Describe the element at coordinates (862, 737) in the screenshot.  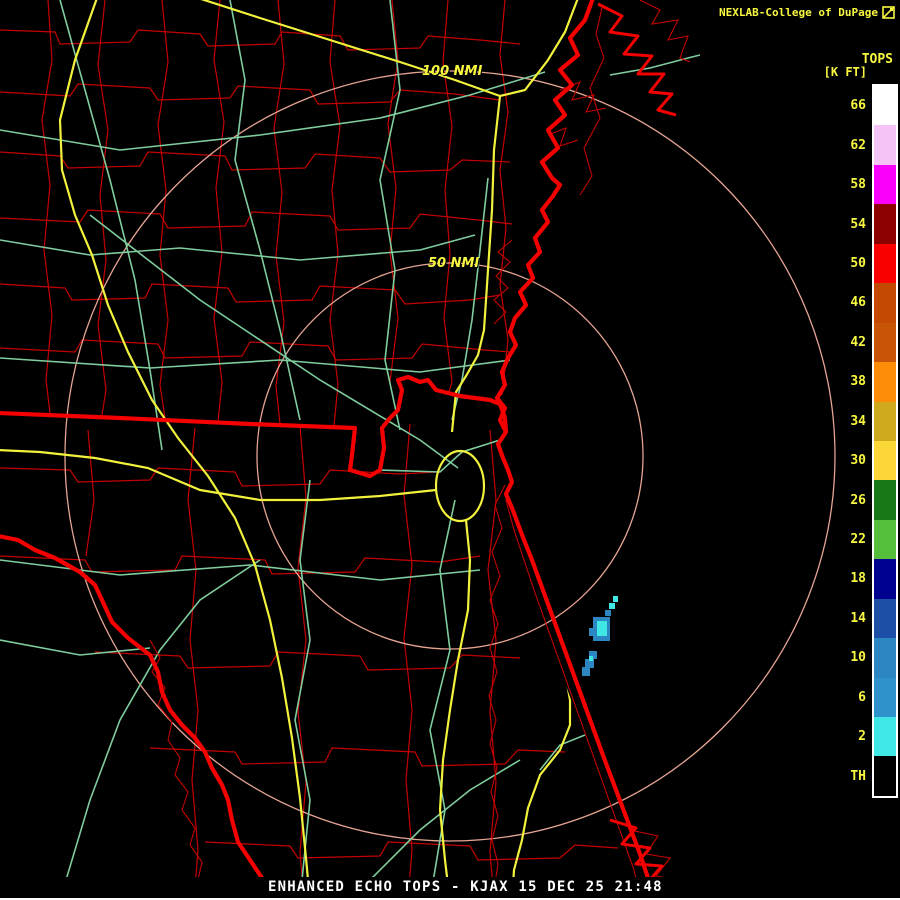
I see `colorbar-tick-label: 2` at that location.